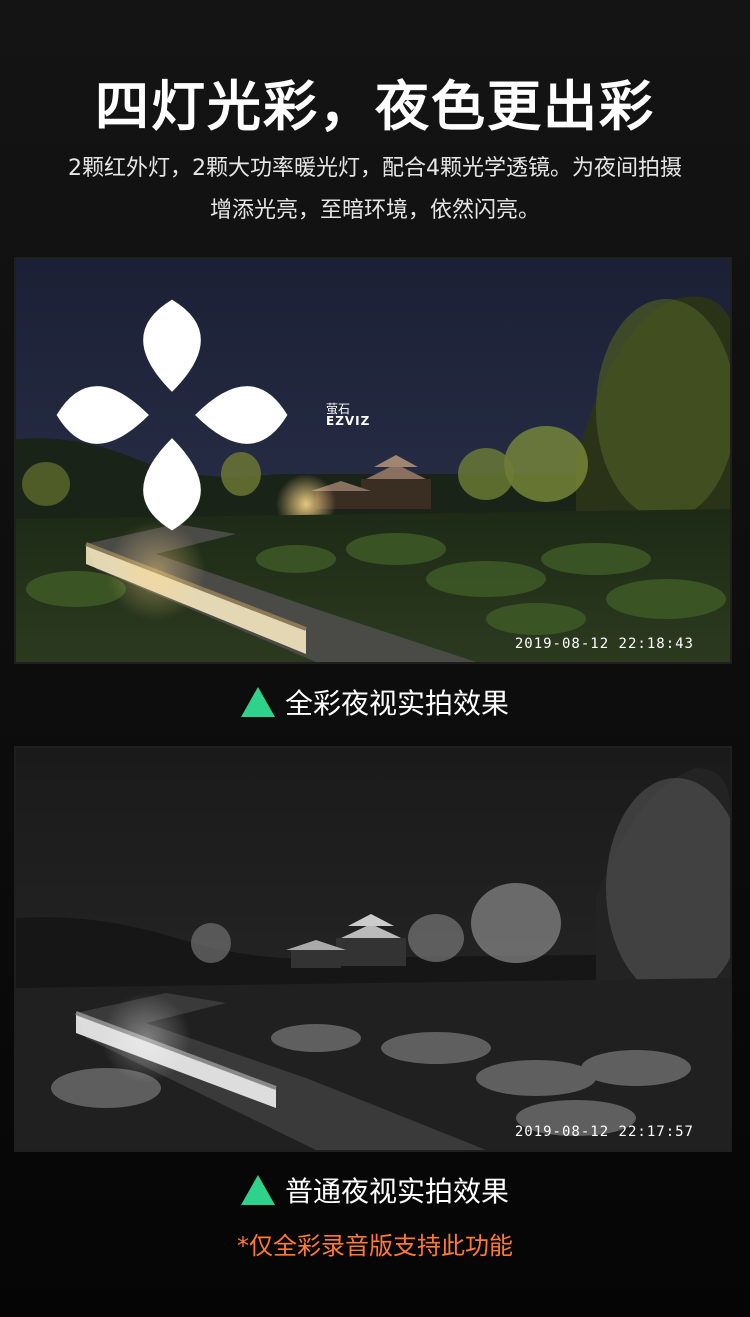 The height and width of the screenshot is (1317, 750). What do you see at coordinates (375, 1246) in the screenshot?
I see `feature-note: *仅全彩录音版支持此功能` at bounding box center [375, 1246].